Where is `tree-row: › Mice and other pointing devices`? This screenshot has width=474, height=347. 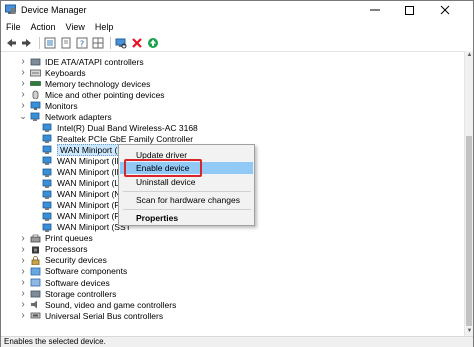 tree-row: › Mice and other pointing devices is located at coordinates (91, 94).